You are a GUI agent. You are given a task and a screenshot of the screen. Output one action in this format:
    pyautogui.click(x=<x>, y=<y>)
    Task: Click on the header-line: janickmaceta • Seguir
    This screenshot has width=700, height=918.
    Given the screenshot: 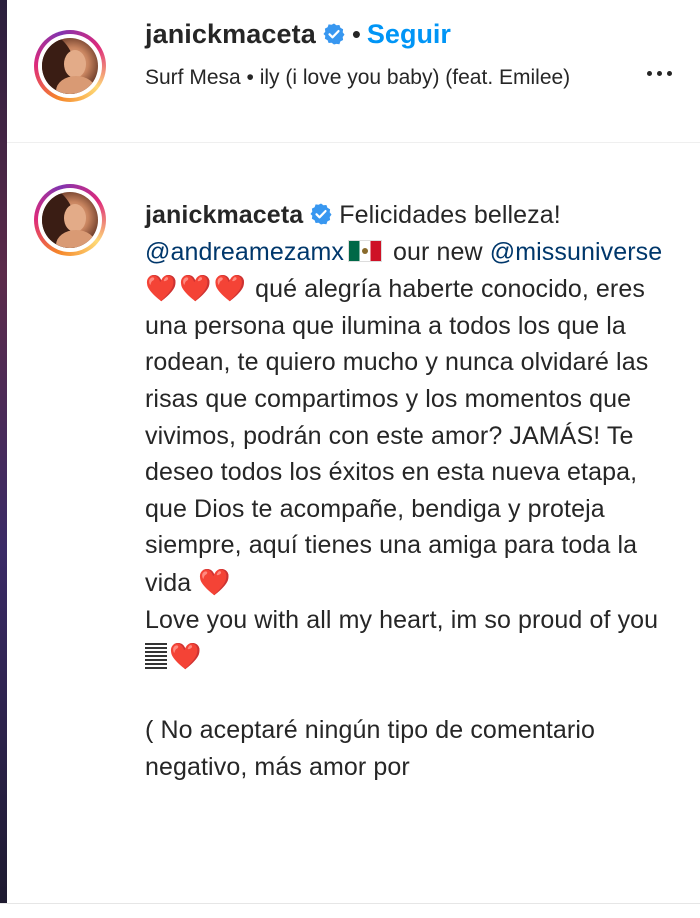 What is the action you would take?
    pyautogui.click(x=298, y=34)
    